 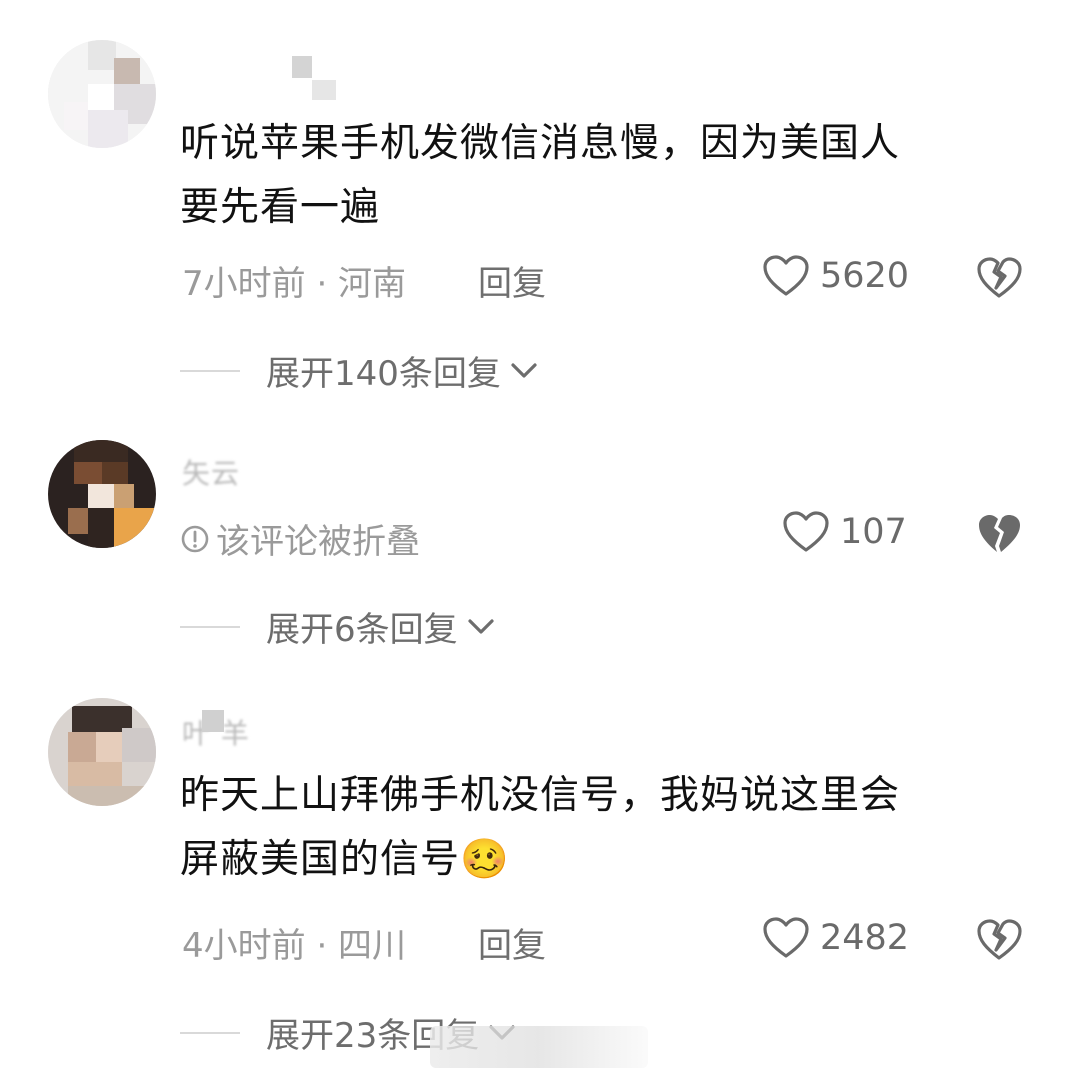 I want to click on expand-replies-button: 展开6条回复, so click(x=338, y=626).